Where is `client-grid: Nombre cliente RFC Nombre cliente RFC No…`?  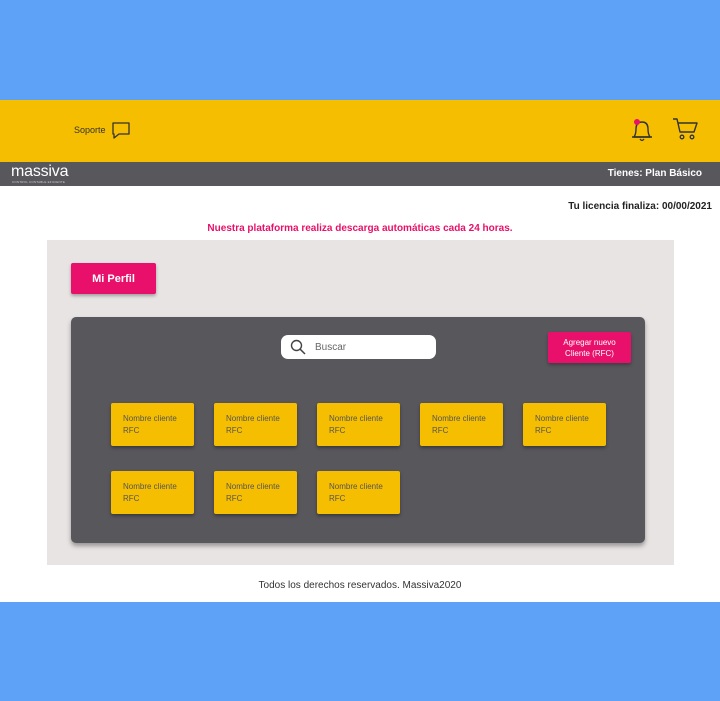
client-grid: Nombre cliente RFC Nombre cliente RFC No… is located at coordinates (371, 458).